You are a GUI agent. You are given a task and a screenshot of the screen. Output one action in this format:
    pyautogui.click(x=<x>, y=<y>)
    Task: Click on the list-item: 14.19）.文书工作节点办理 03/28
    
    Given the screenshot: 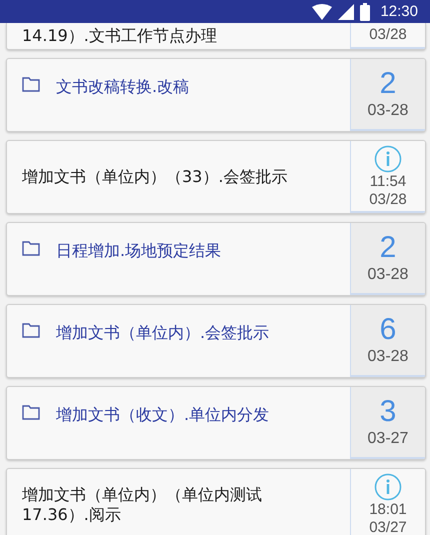 What is the action you would take?
    pyautogui.click(x=216, y=36)
    